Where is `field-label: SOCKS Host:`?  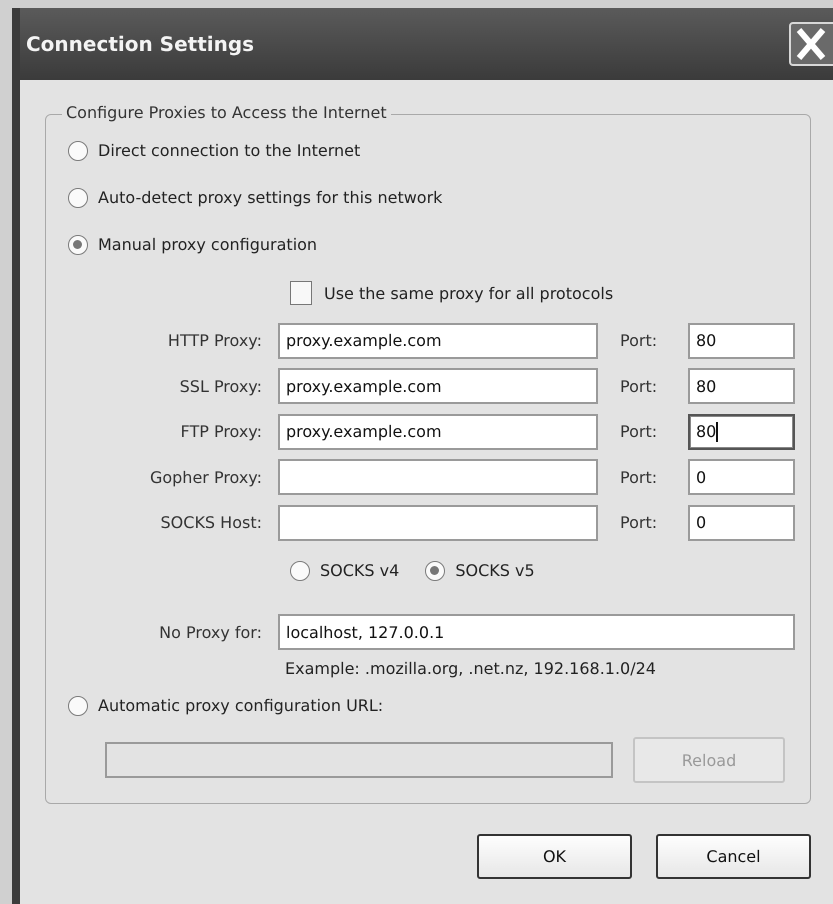 field-label: SOCKS Host: is located at coordinates (211, 522).